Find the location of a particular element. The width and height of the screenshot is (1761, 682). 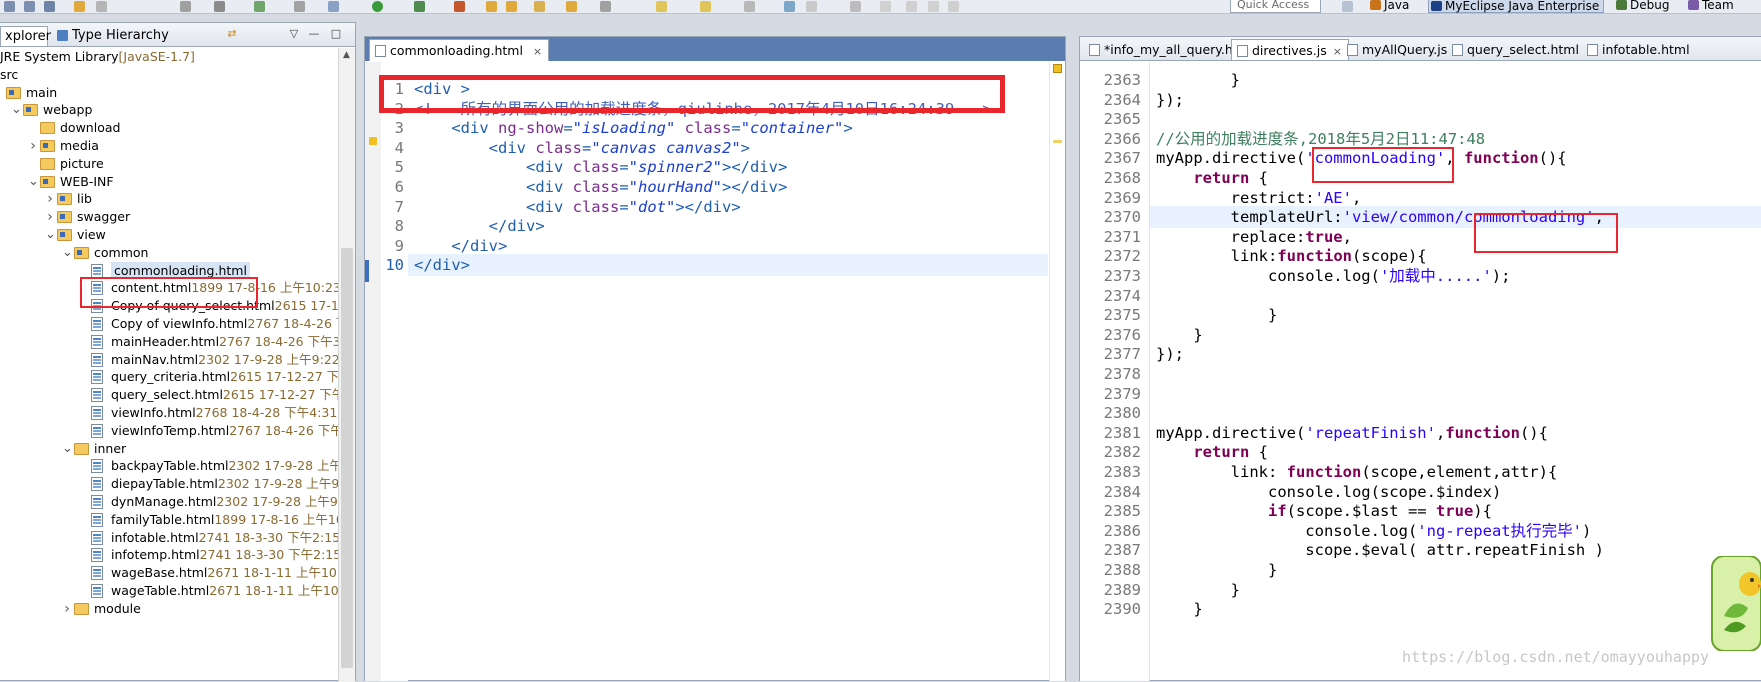

warning-icon is located at coordinates (373, 141).